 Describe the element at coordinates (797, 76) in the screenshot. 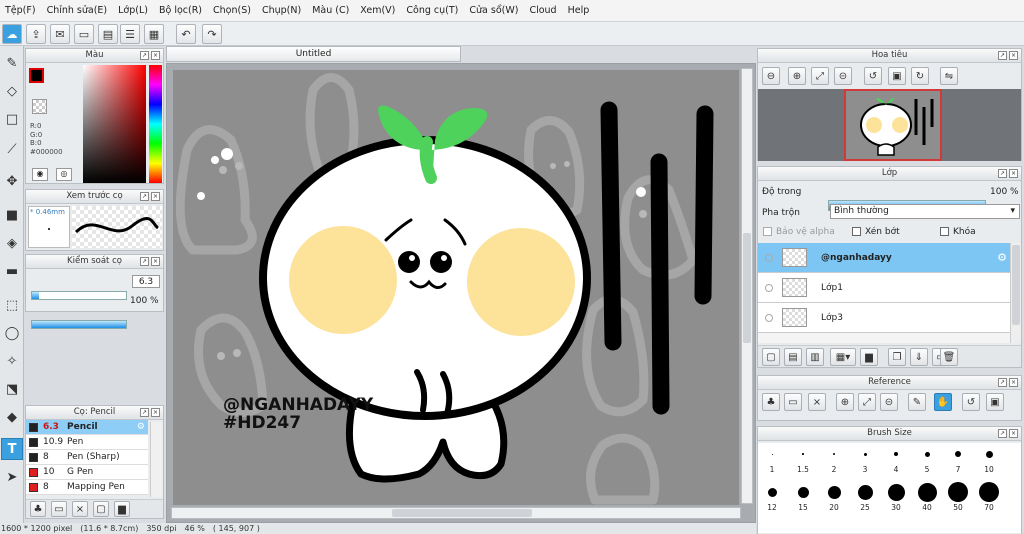

I see `zoom-in-icon: ⊕` at that location.